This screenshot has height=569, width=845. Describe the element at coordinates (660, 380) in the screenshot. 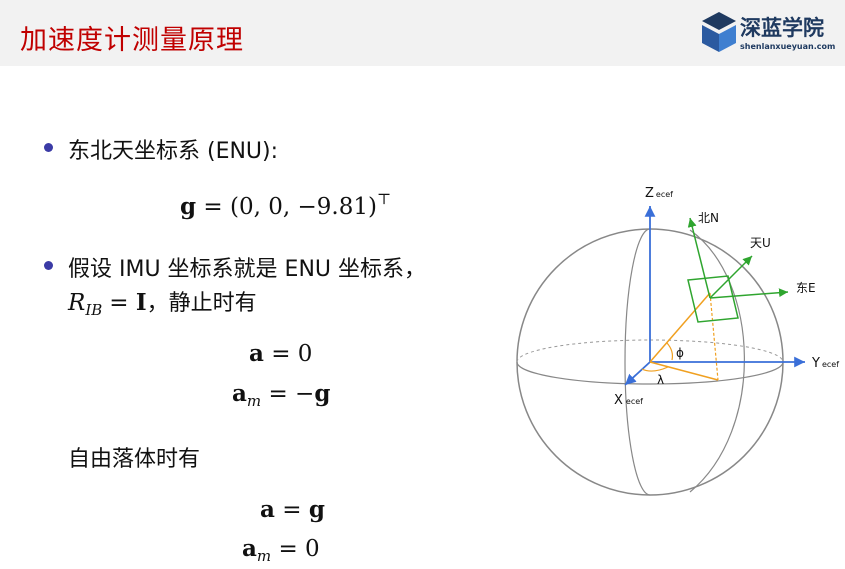

I see `lambda-label: λ` at that location.